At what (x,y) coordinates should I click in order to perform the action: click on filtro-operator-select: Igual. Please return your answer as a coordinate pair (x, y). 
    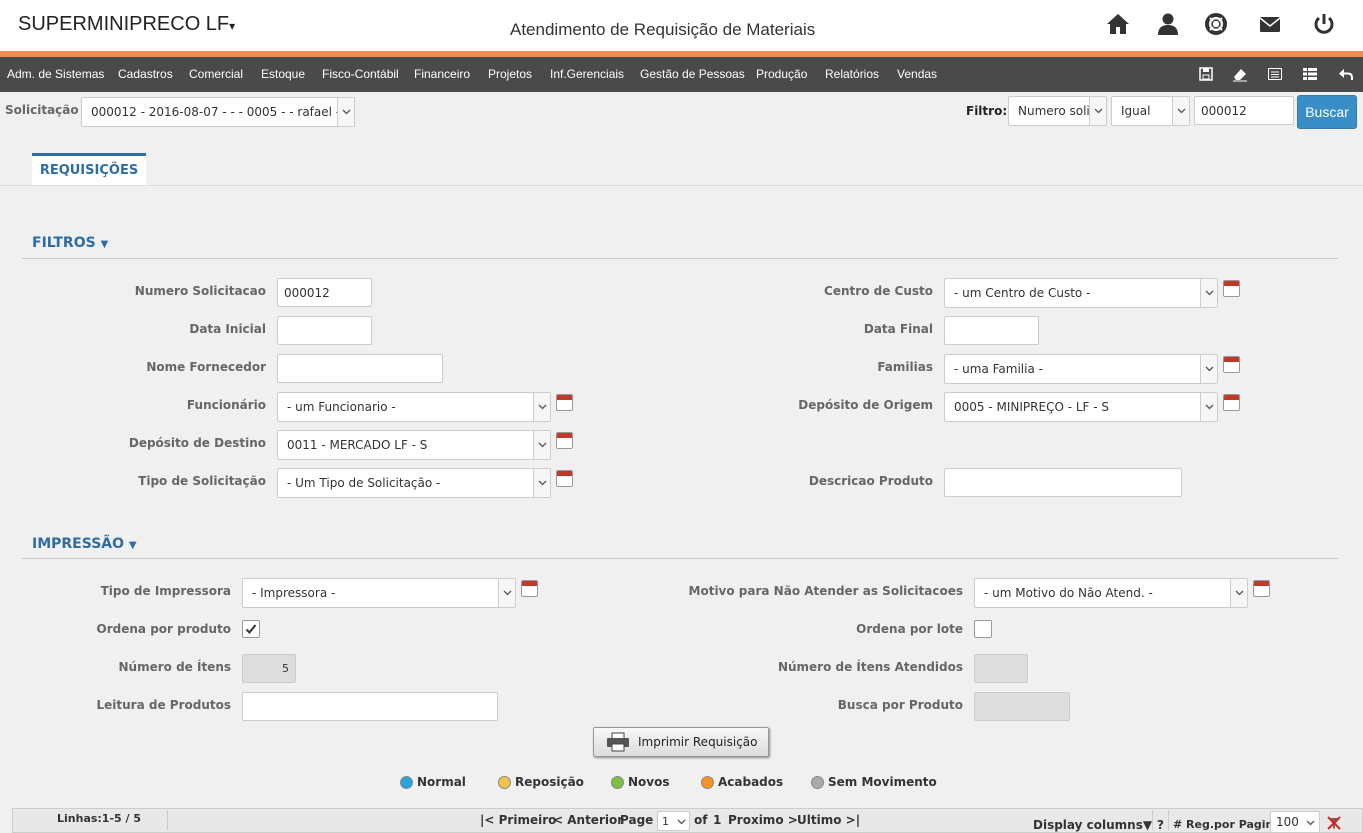
    Looking at the image, I should click on (1150, 111).